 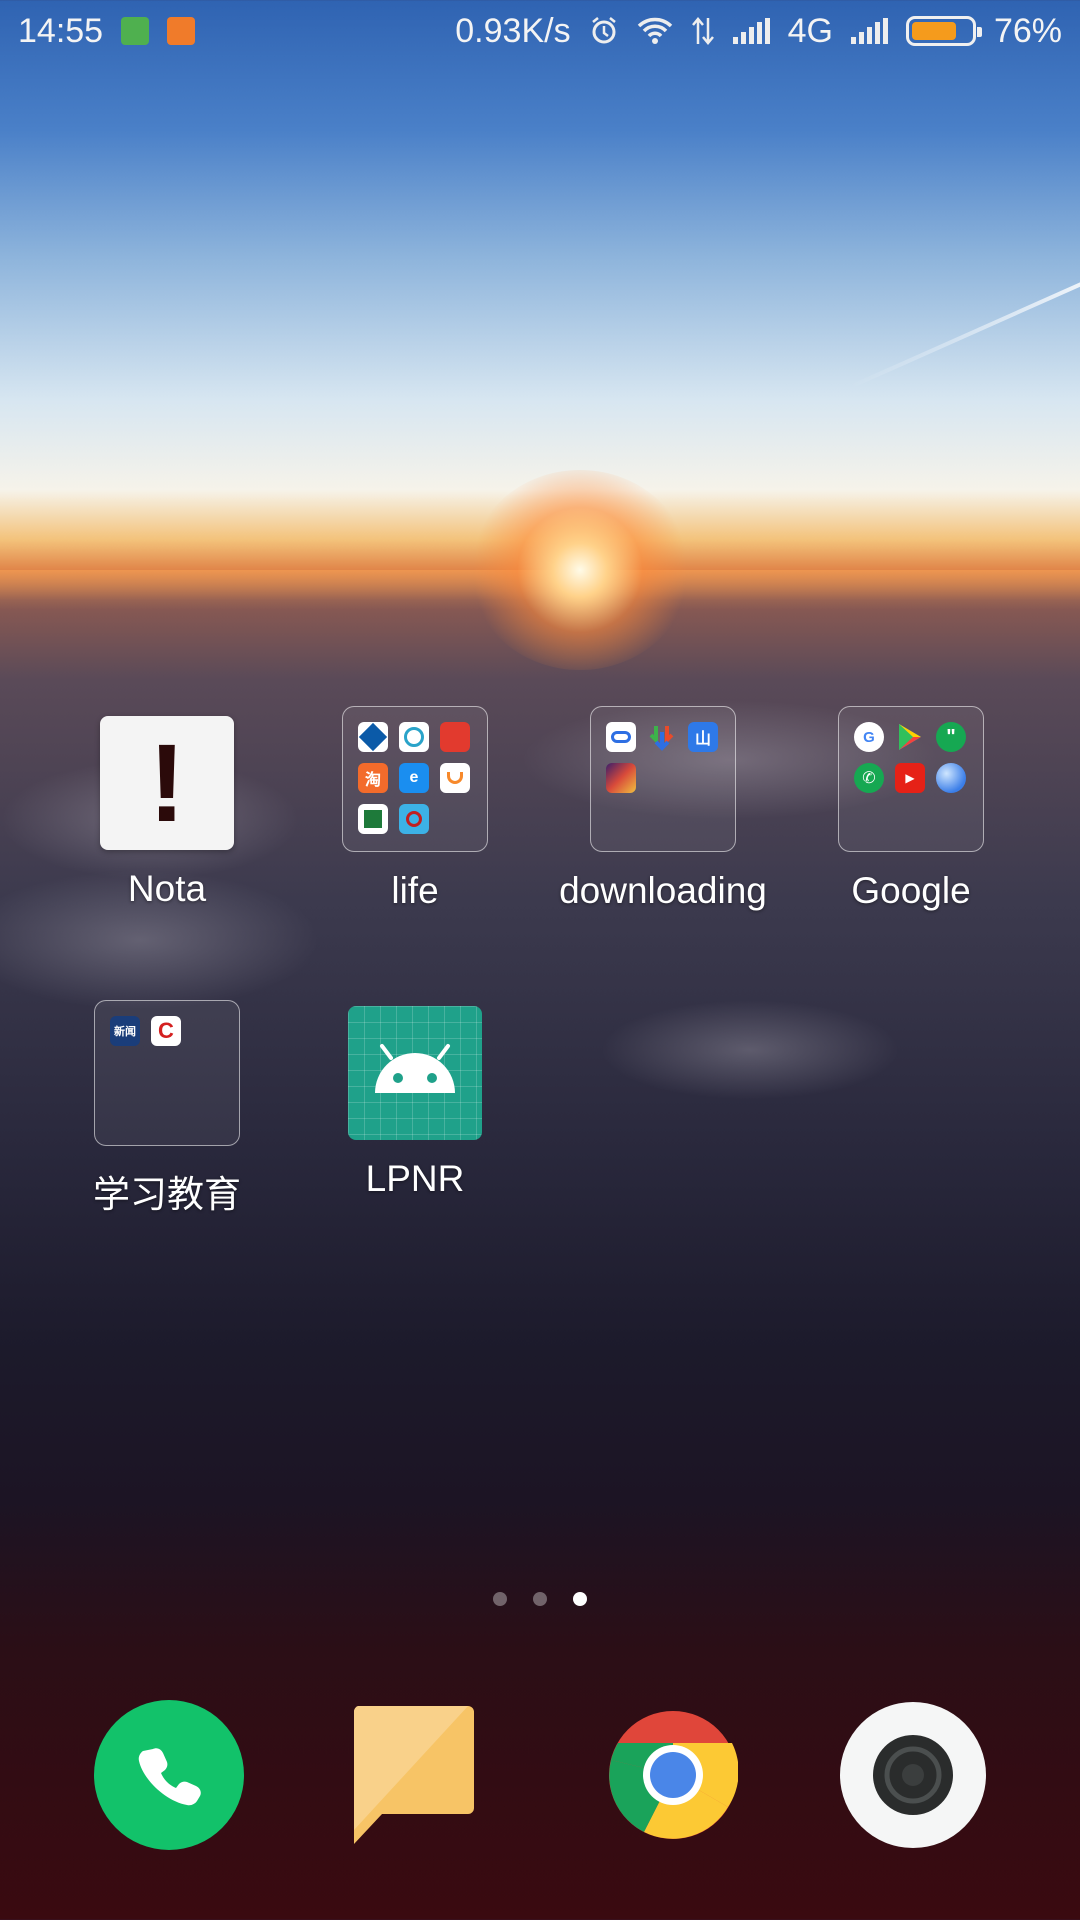 What do you see at coordinates (414, 737) in the screenshot?
I see `mobile-app-icon` at bounding box center [414, 737].